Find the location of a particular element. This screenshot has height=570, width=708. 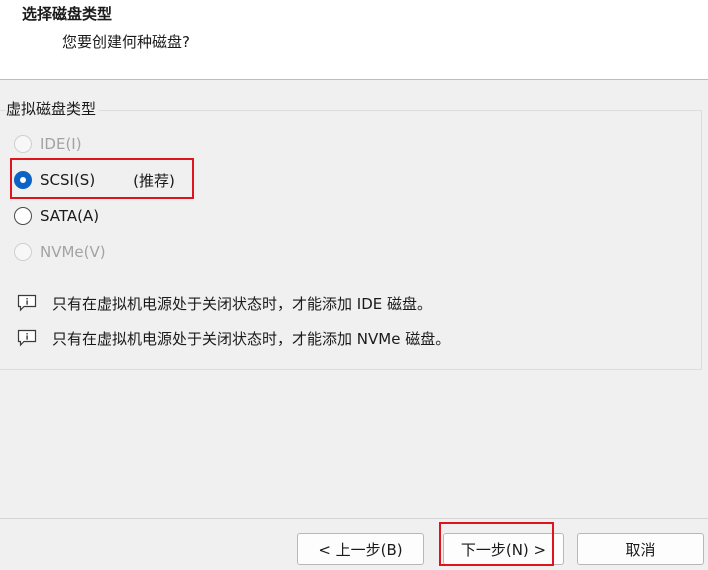

info-message-ide: 只有在虚拟机电源处于关闭状态时，才能添加 IDE 磁盘。 is located at coordinates (224, 303).